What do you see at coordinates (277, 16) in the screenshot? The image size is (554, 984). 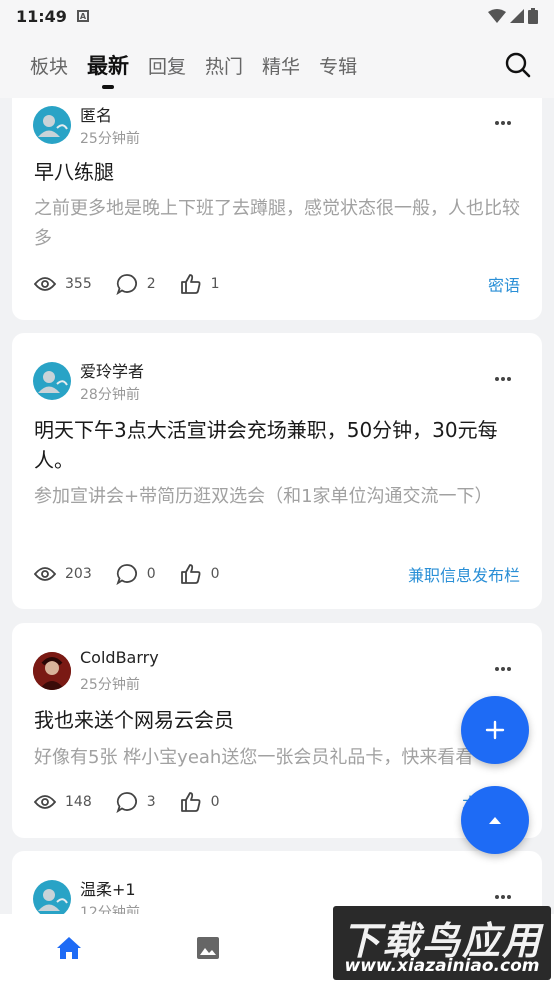 I see `status-bar: 11:49 A` at bounding box center [277, 16].